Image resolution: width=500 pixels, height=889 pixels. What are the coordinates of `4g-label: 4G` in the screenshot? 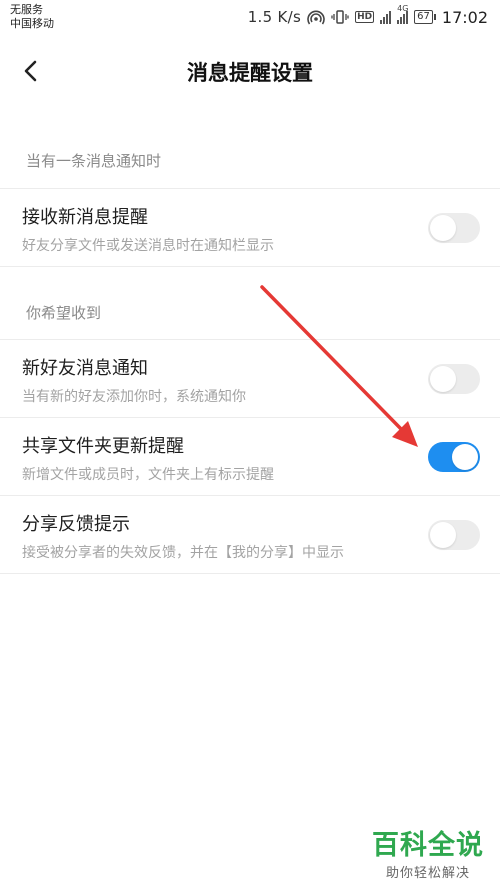 It's located at (403, 8).